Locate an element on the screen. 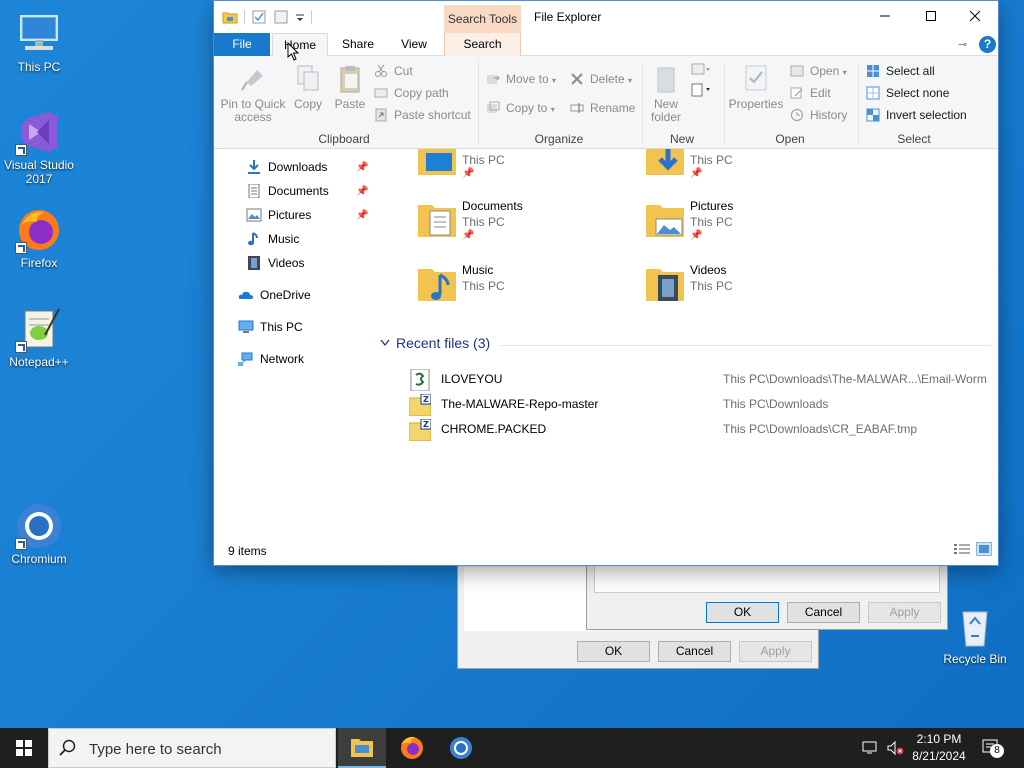 This screenshot has height=768, width=1024. copy-button: Copy is located at coordinates (308, 87).